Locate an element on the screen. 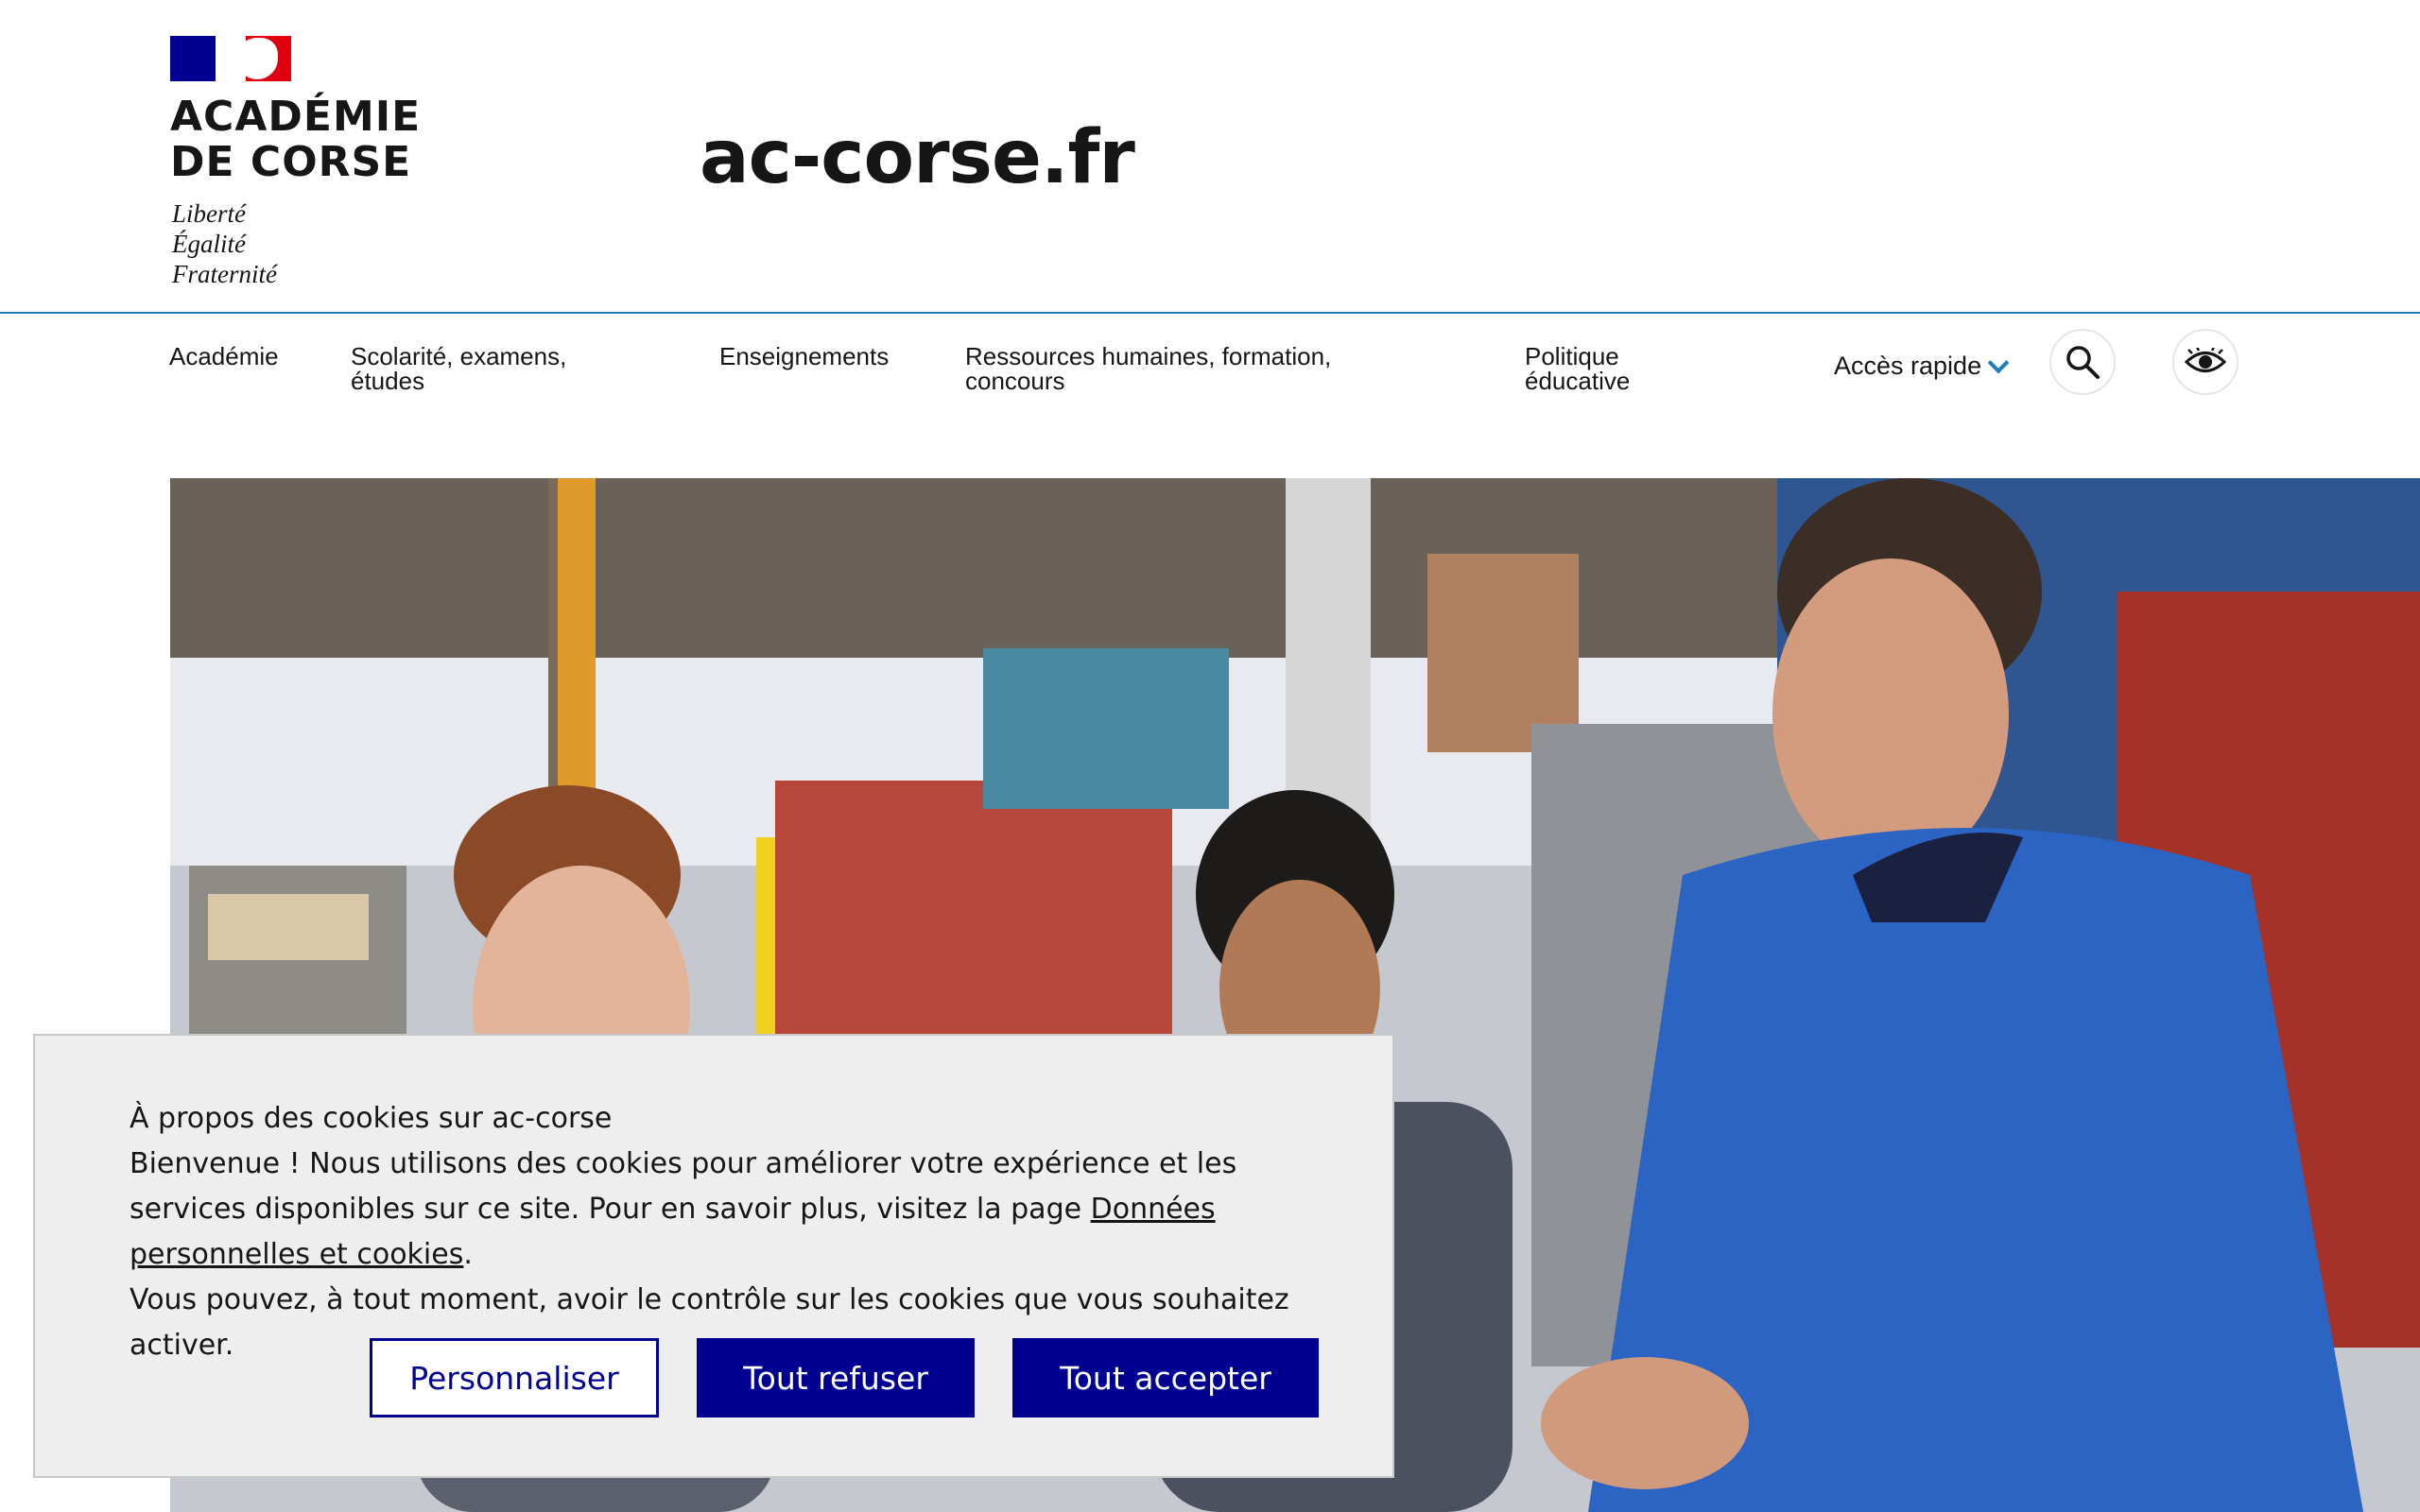 Image resolution: width=2420 pixels, height=1512 pixels. chevron-down-icon is located at coordinates (1998, 362).